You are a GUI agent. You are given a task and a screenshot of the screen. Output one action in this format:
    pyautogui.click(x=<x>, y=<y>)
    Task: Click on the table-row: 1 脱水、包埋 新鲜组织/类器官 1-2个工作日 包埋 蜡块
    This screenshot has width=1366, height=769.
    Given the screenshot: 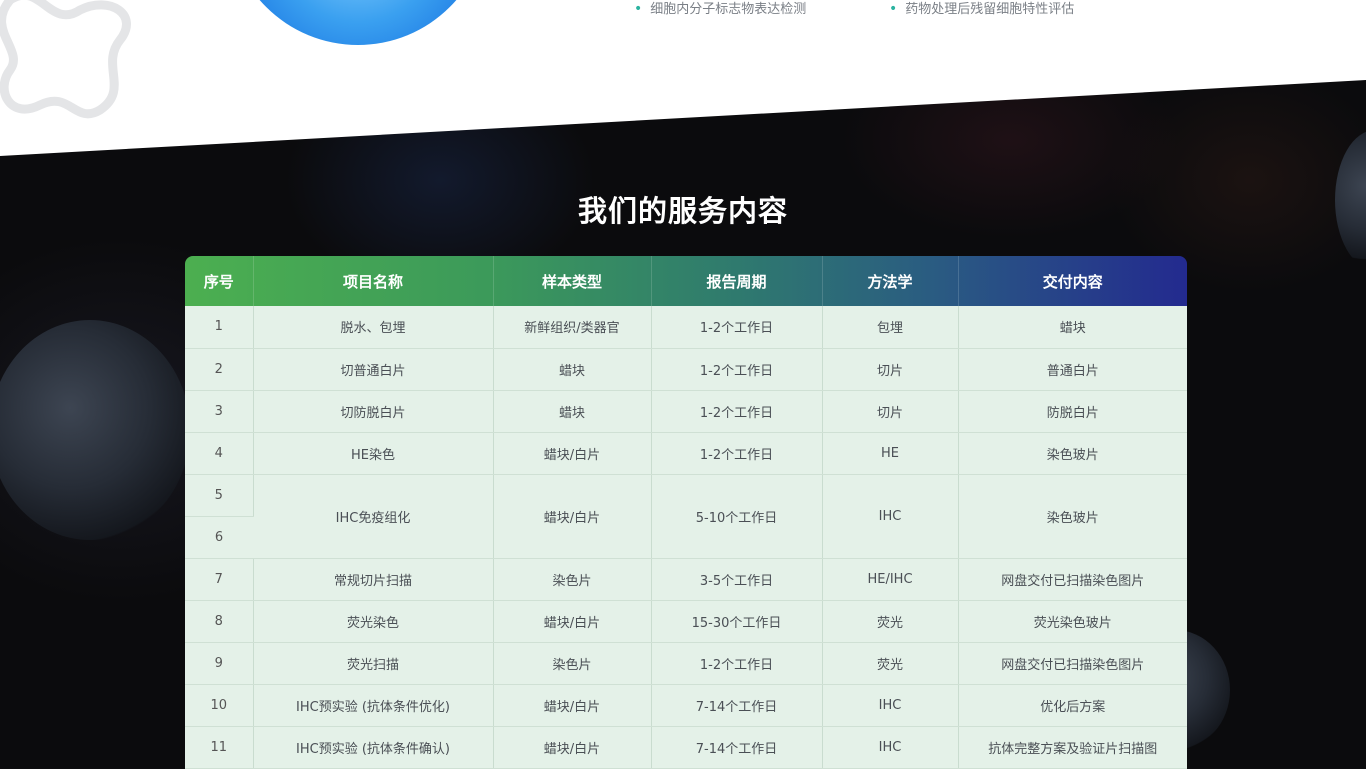 What is the action you would take?
    pyautogui.click(x=686, y=327)
    